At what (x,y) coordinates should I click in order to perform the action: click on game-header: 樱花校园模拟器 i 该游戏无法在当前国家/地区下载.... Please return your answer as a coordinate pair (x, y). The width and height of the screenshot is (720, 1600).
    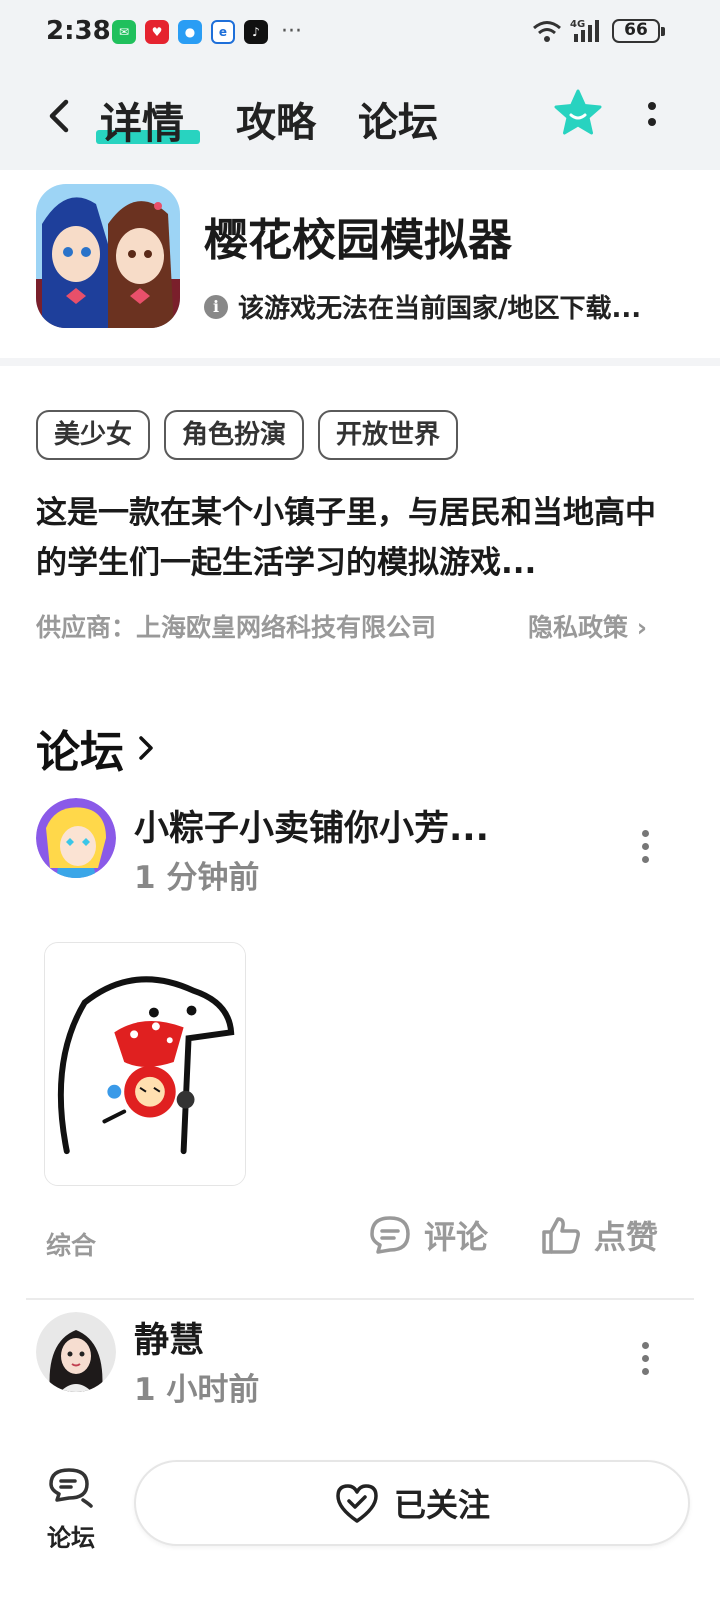
    Looking at the image, I should click on (360, 264).